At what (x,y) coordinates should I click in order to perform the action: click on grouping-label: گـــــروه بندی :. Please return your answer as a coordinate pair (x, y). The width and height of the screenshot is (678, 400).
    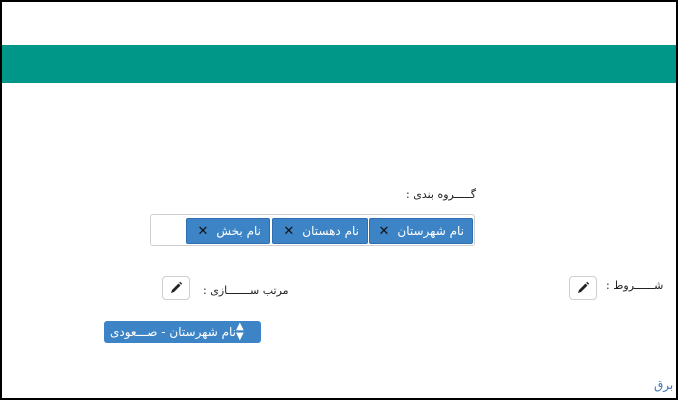
    Looking at the image, I should click on (441, 194).